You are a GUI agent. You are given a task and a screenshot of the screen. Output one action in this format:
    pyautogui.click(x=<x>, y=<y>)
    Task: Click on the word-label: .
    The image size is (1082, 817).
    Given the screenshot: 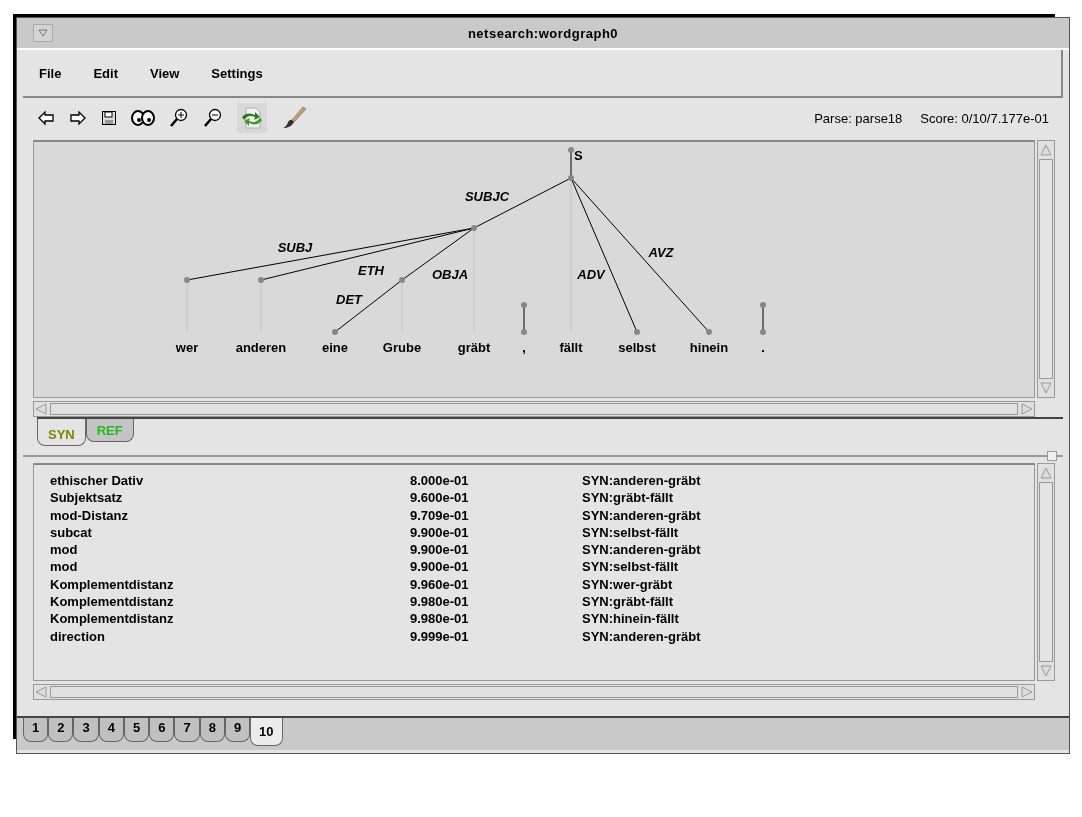 What is the action you would take?
    pyautogui.click(x=763, y=347)
    